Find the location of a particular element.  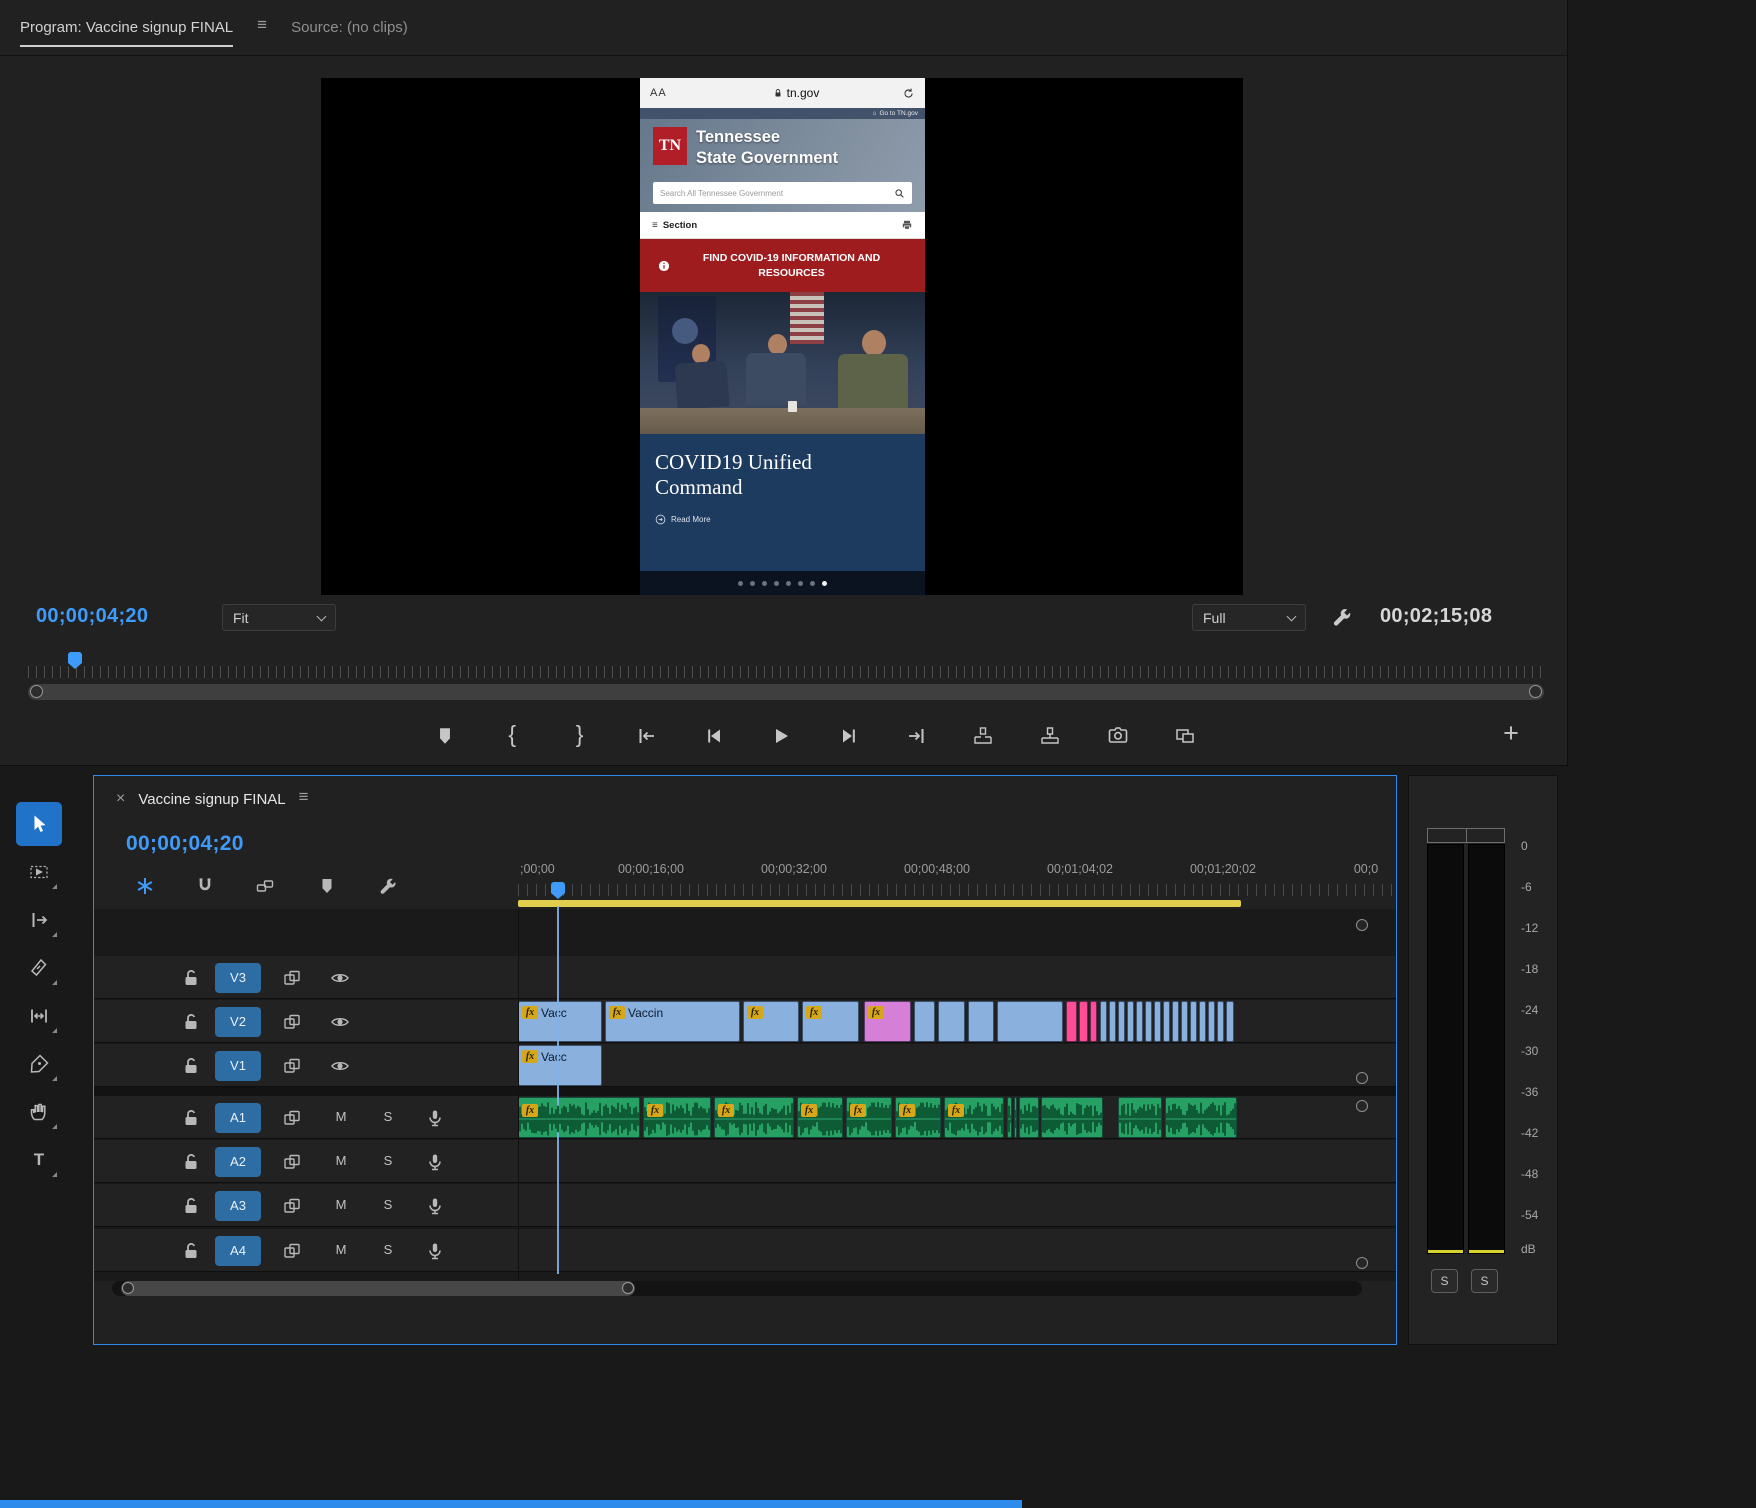

tab-program-monitor: Program: Vaccine signup FINAL is located at coordinates (127, 32).